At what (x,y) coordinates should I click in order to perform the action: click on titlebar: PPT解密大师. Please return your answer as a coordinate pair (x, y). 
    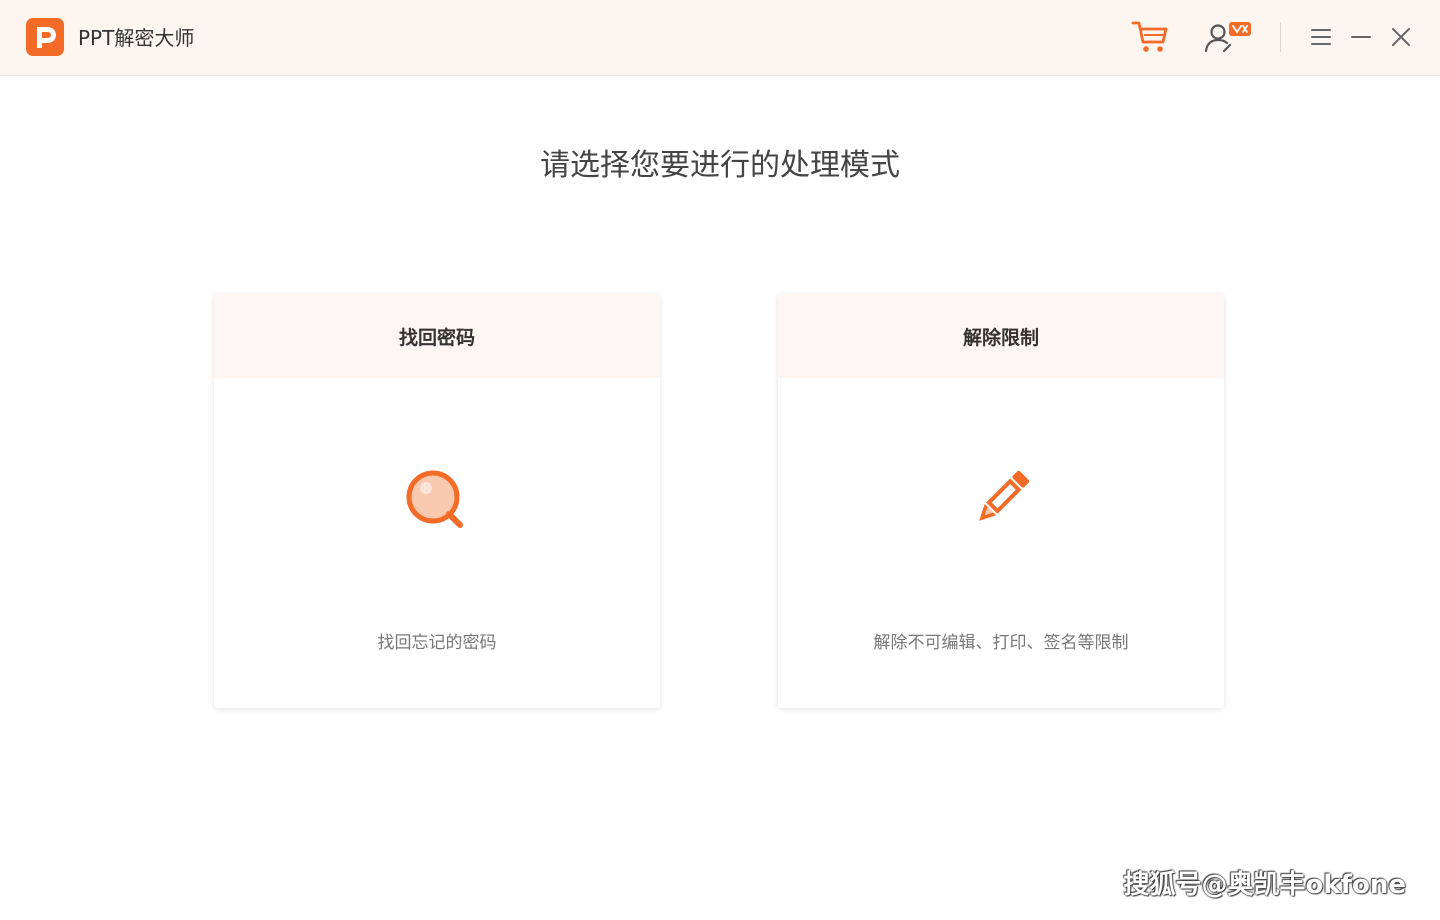
    Looking at the image, I should click on (720, 38).